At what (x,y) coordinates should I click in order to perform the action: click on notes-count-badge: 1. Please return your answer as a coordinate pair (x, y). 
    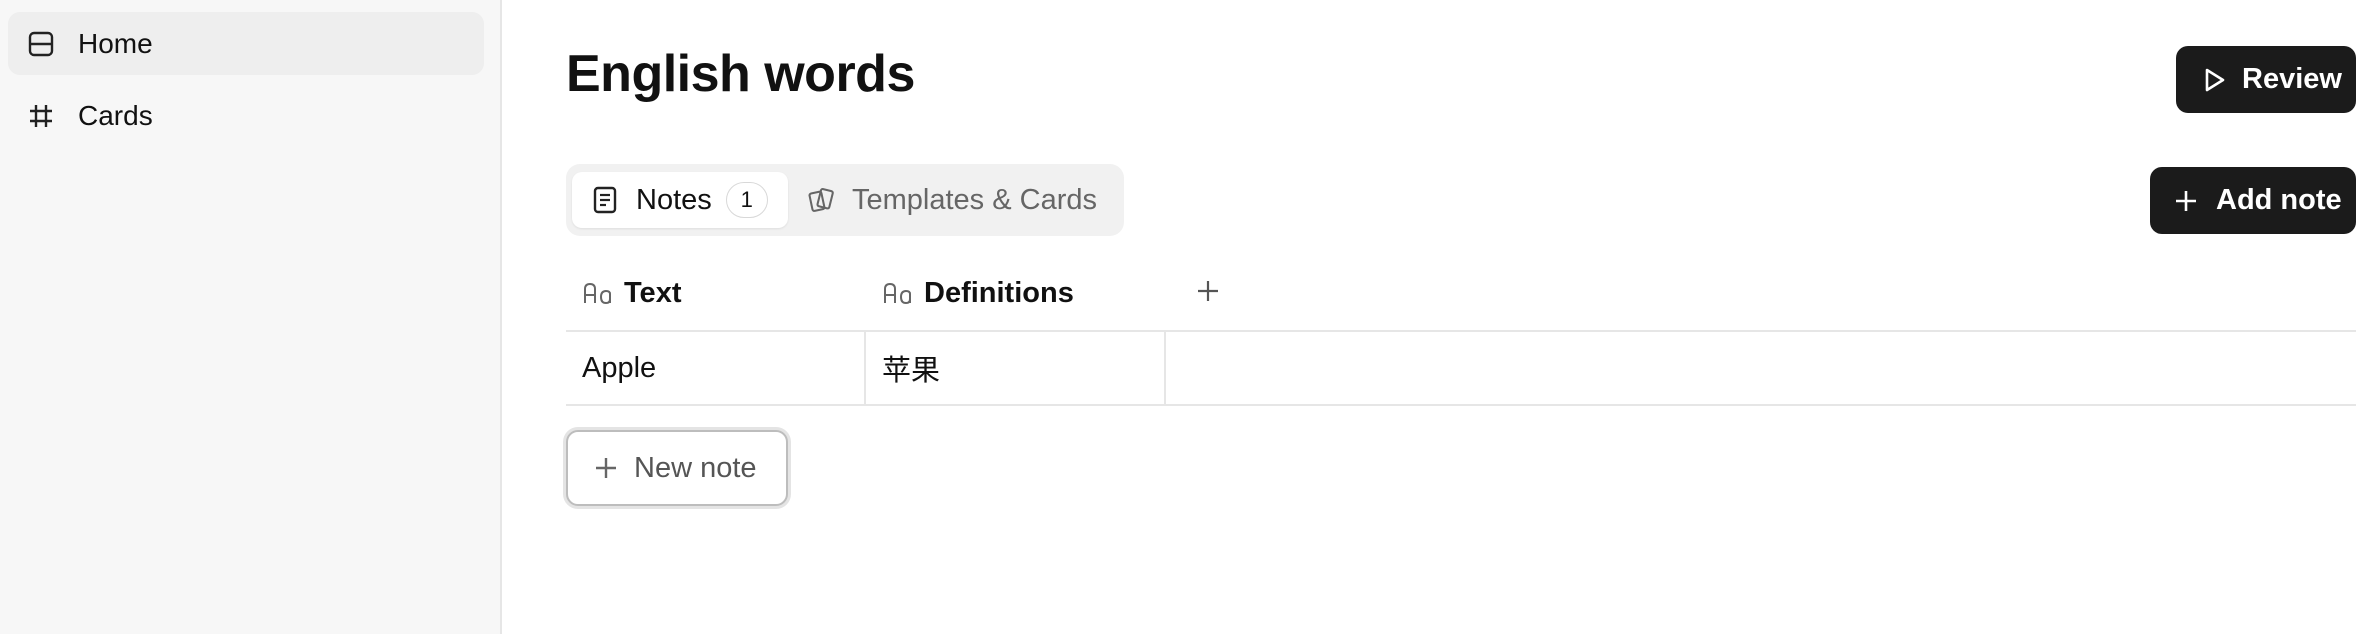
    Looking at the image, I should click on (746, 200).